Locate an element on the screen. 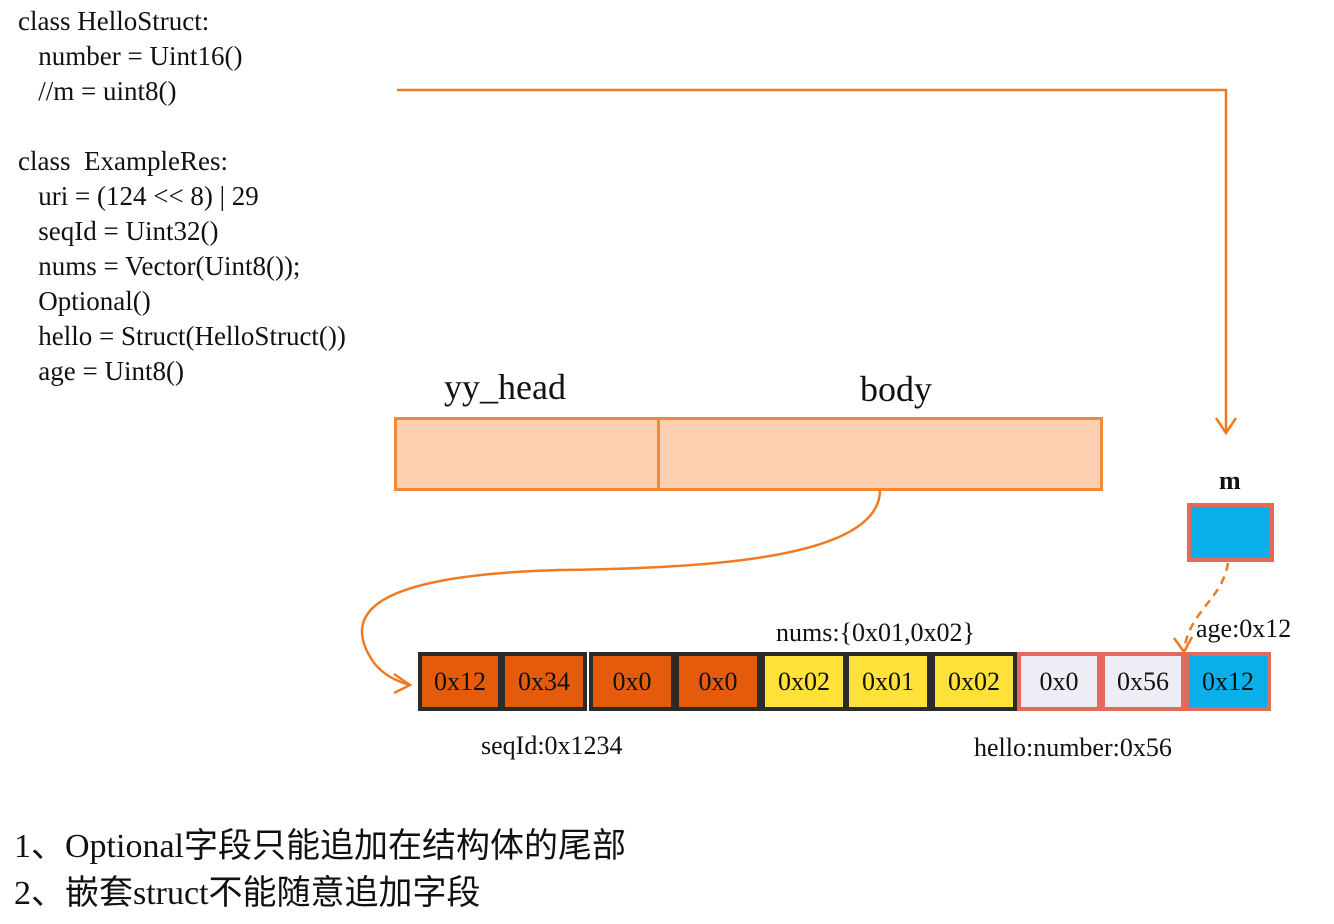 The width and height of the screenshot is (1334, 924). dashed-arrowhead is located at coordinates (1183, 645).